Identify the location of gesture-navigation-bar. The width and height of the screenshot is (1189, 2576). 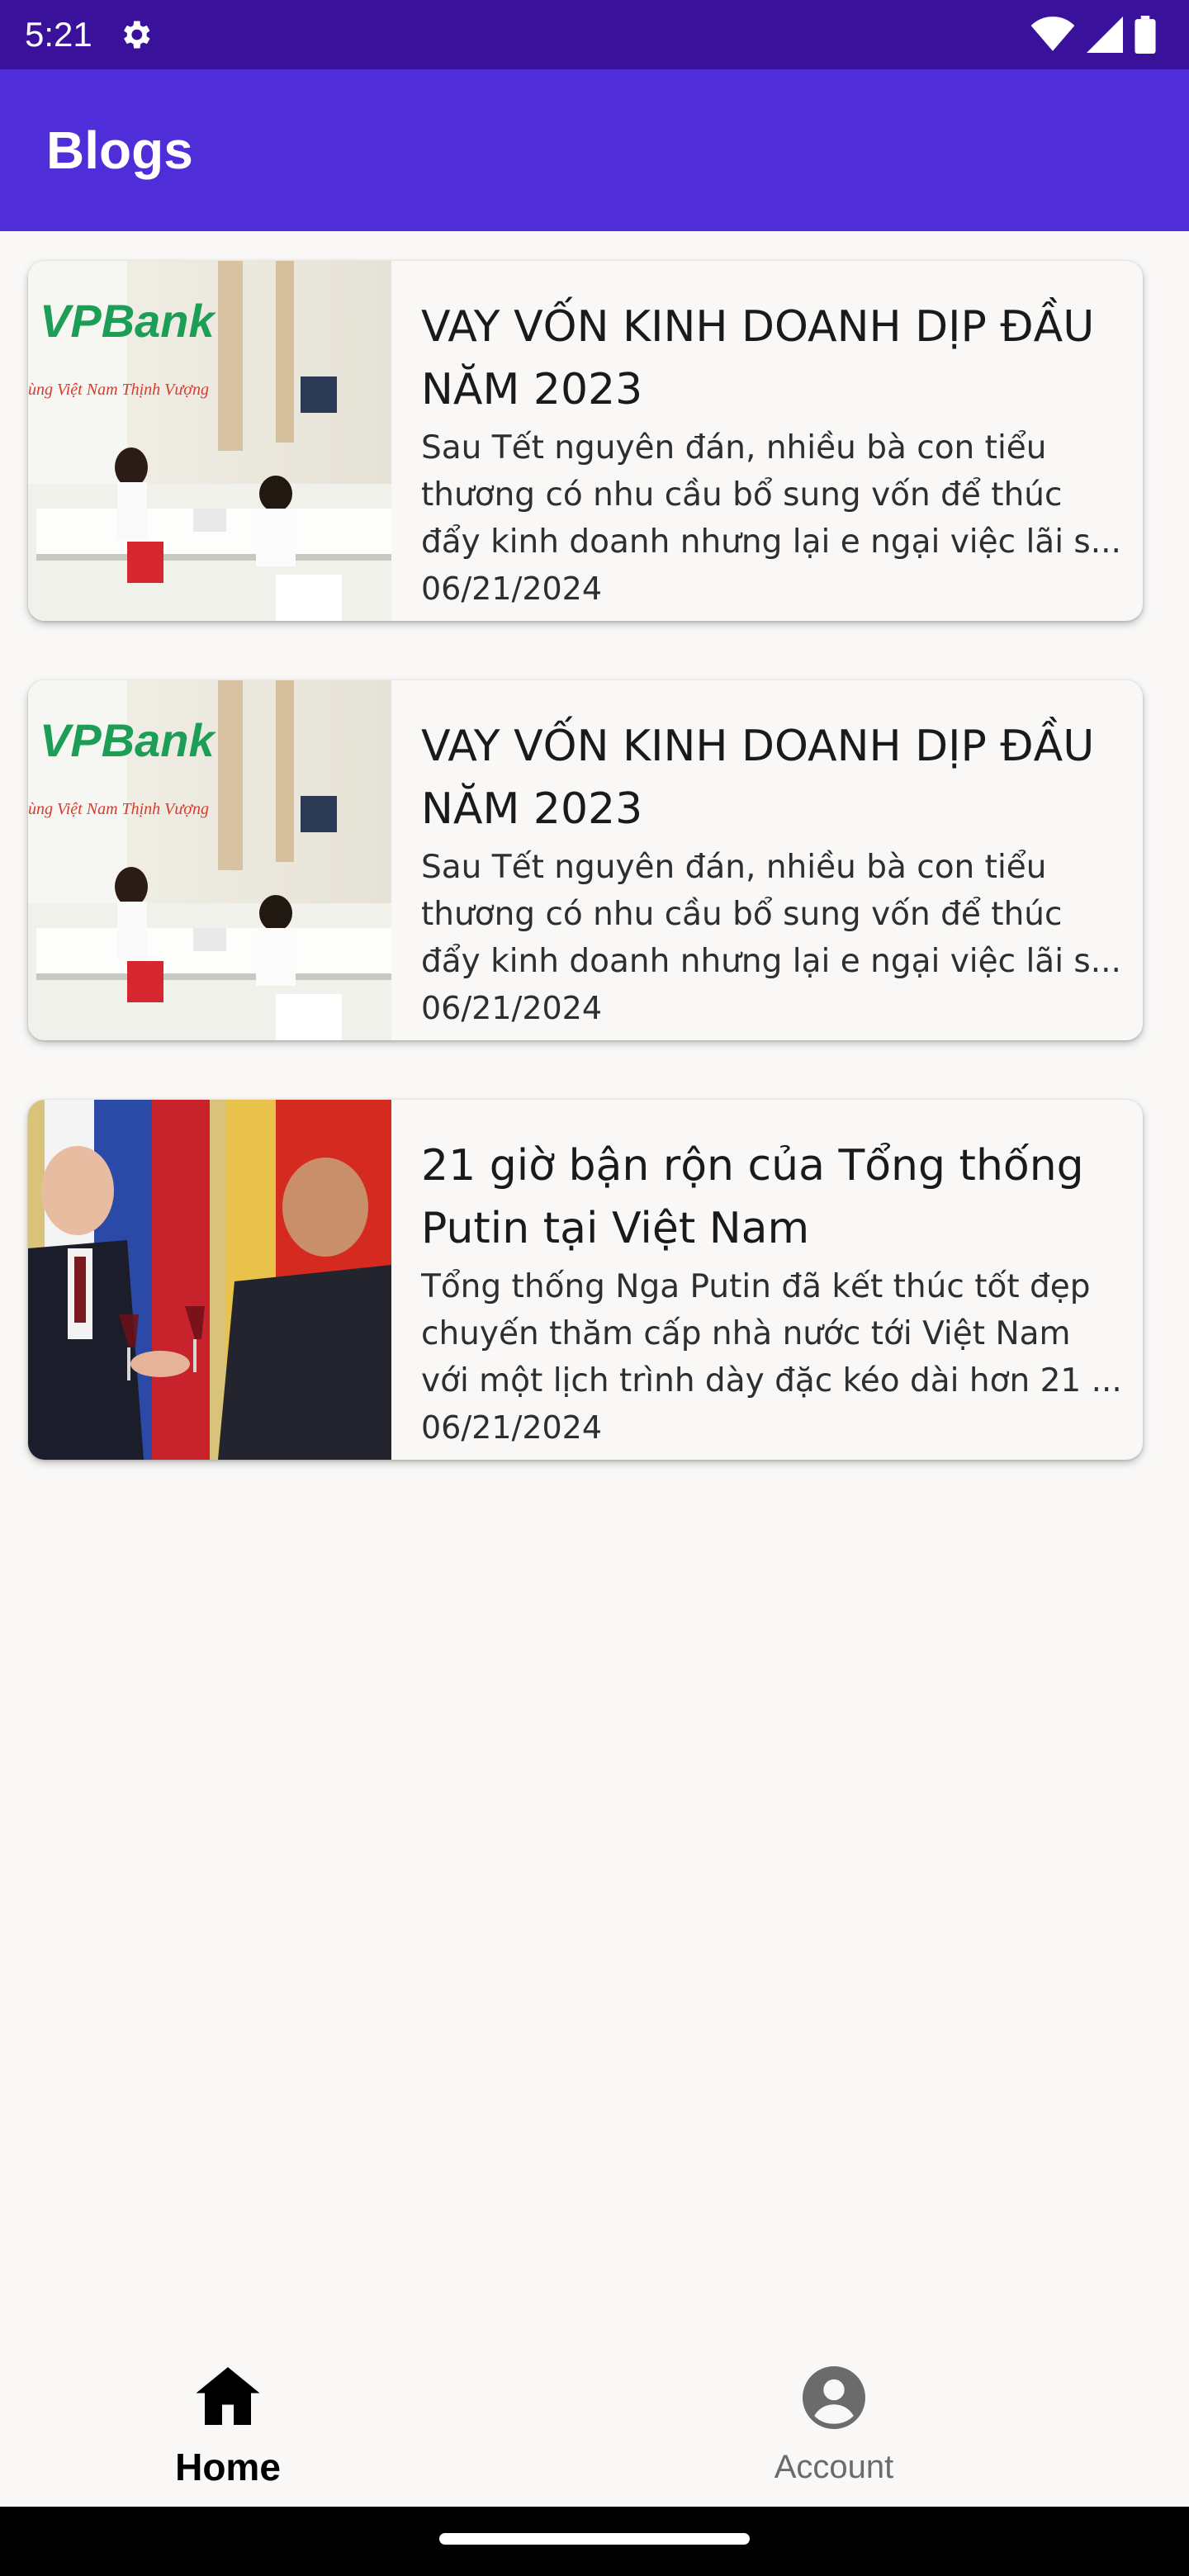
(594, 2541).